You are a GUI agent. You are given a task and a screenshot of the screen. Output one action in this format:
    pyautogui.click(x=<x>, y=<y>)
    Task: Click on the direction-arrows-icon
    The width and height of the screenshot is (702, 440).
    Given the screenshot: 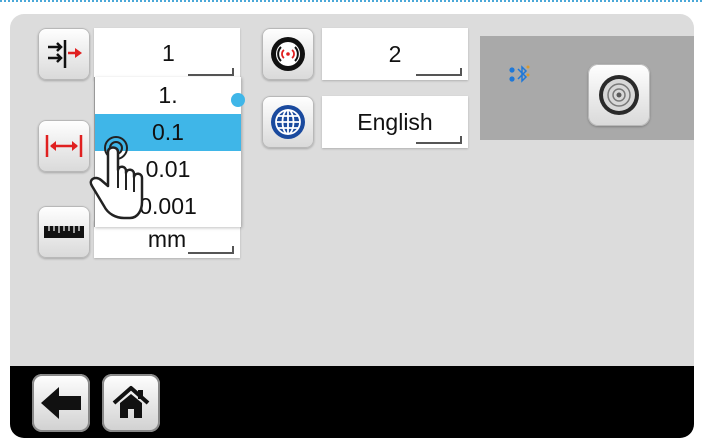 What is the action you would take?
    pyautogui.click(x=64, y=54)
    